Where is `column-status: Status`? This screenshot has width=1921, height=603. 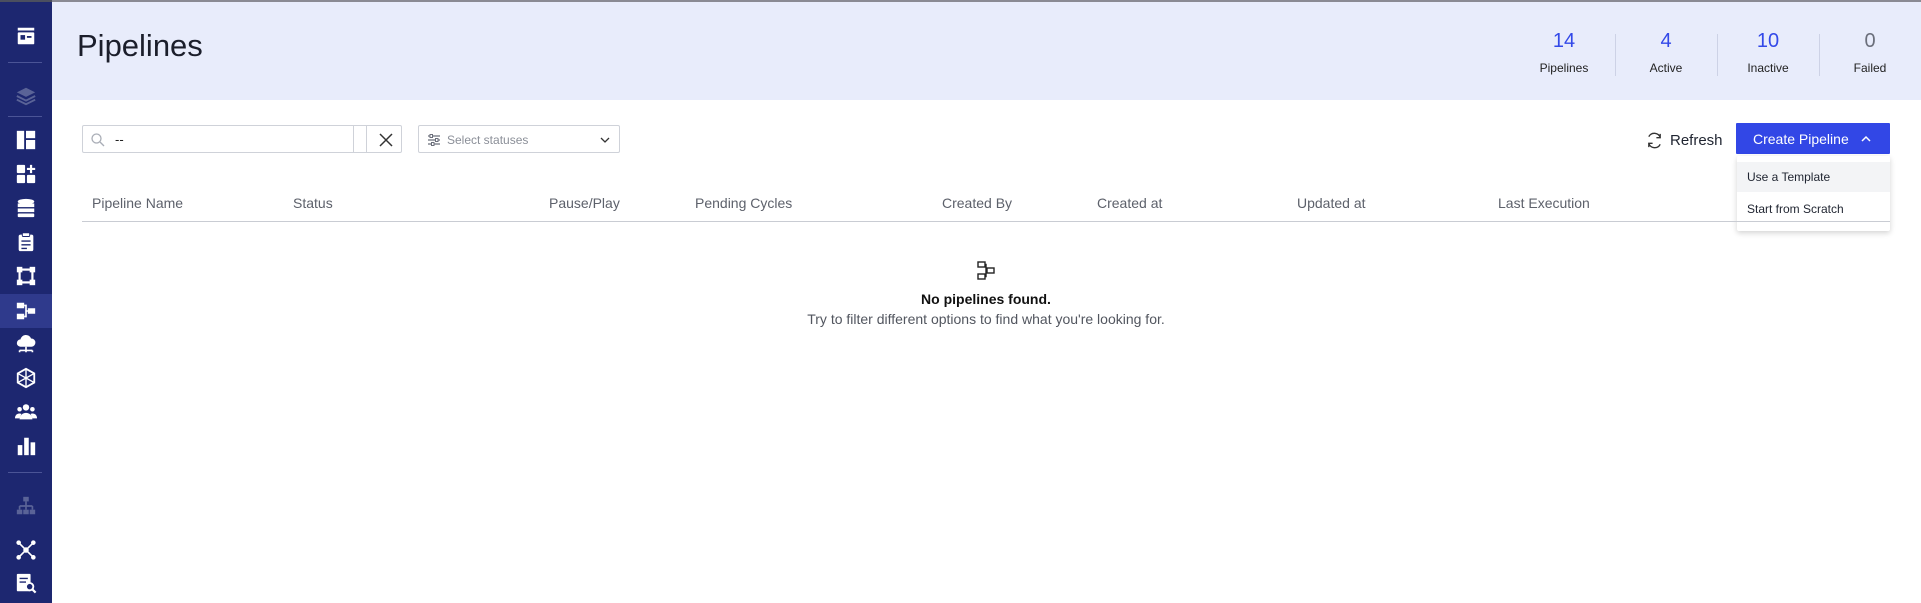
column-status: Status is located at coordinates (313, 203).